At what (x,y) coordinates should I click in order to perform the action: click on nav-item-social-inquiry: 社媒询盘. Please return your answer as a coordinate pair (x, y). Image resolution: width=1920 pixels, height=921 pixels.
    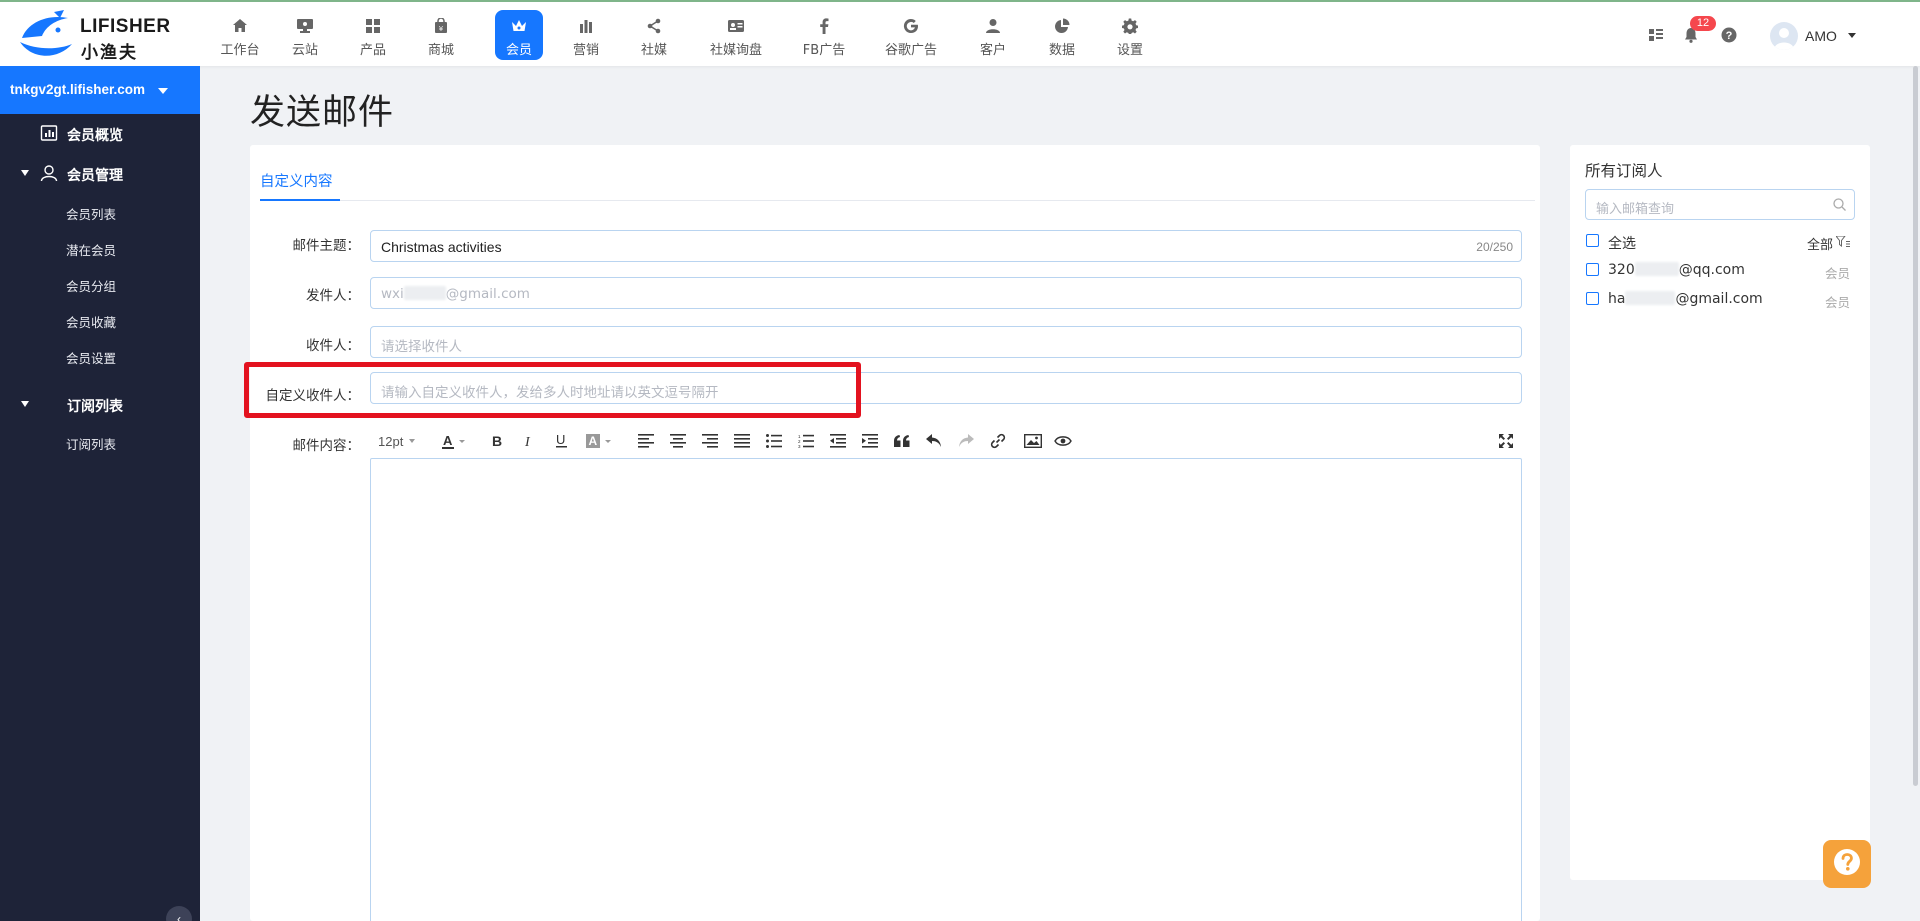
    Looking at the image, I should click on (736, 35).